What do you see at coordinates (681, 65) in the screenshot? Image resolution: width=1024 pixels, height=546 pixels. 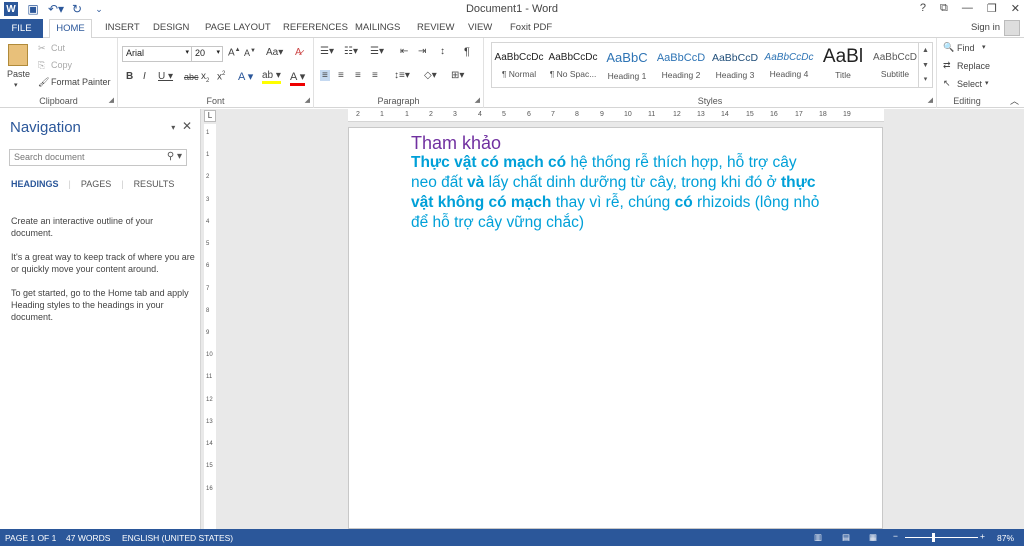 I see `style-heading-2: AaBbCcD Heading 2` at bounding box center [681, 65].